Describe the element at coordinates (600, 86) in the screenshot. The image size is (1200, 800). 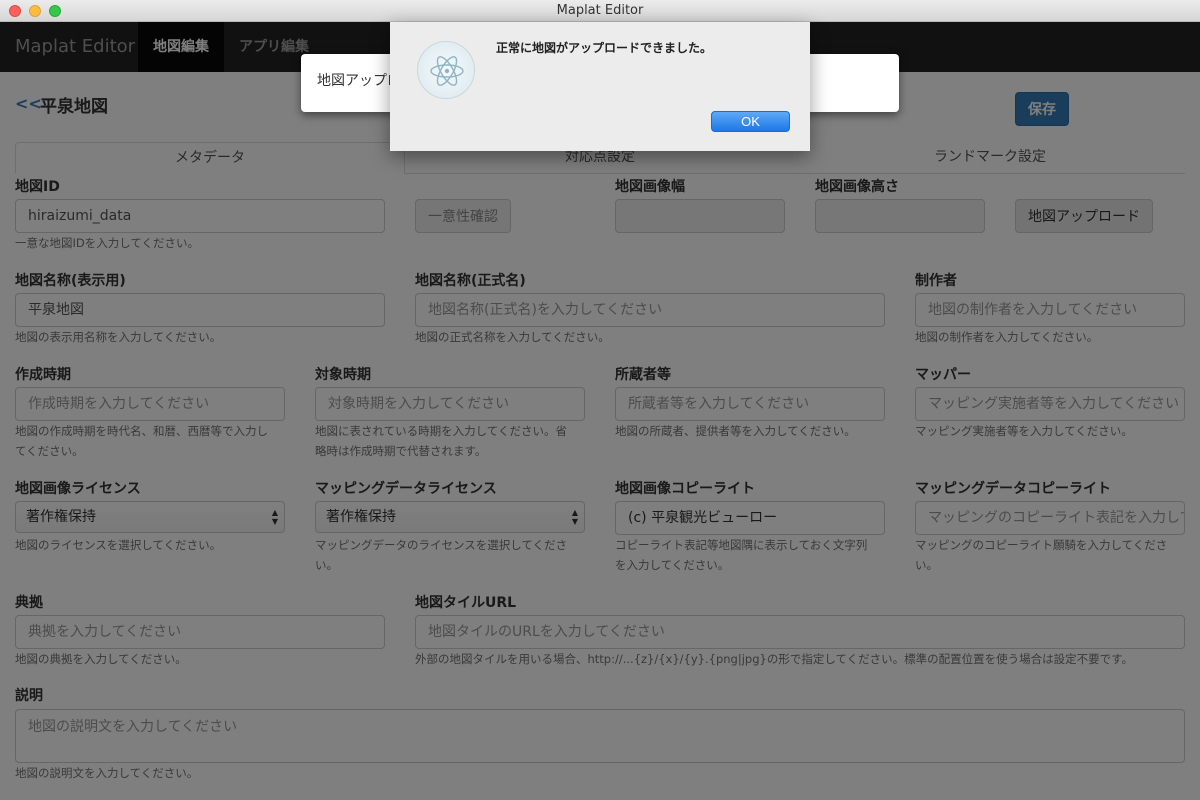
I see `message-dialog: 正常に地図がアップロードできました。 OK` at that location.